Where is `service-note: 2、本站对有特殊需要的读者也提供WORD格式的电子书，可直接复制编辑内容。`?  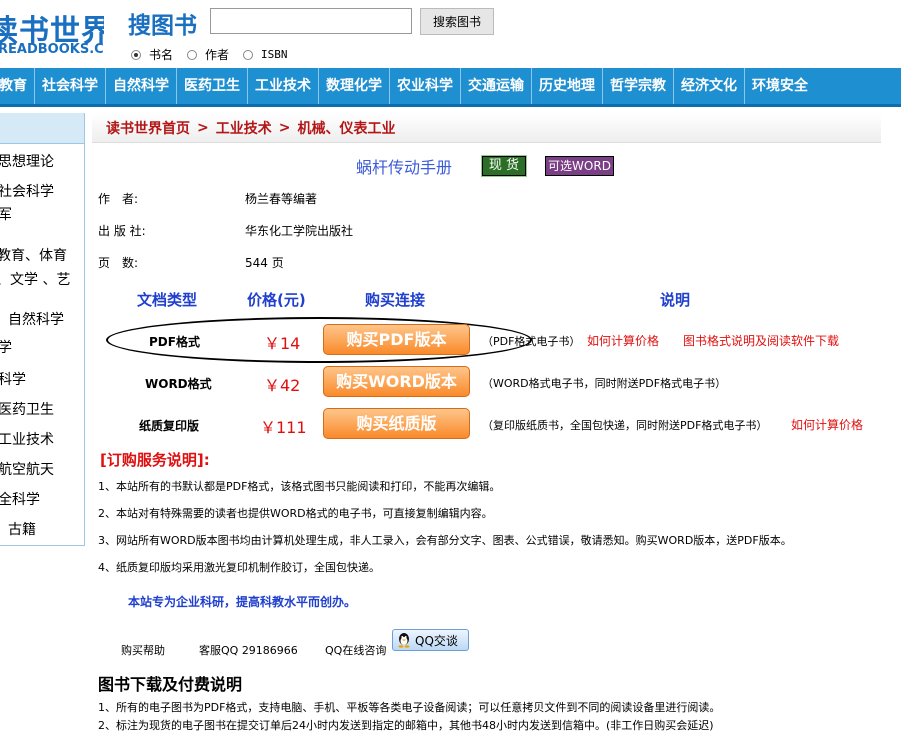
service-note: 2、本站对有特殊需要的读者也提供WORD格式的电子书，可直接复制编辑内容。 is located at coordinates (295, 513).